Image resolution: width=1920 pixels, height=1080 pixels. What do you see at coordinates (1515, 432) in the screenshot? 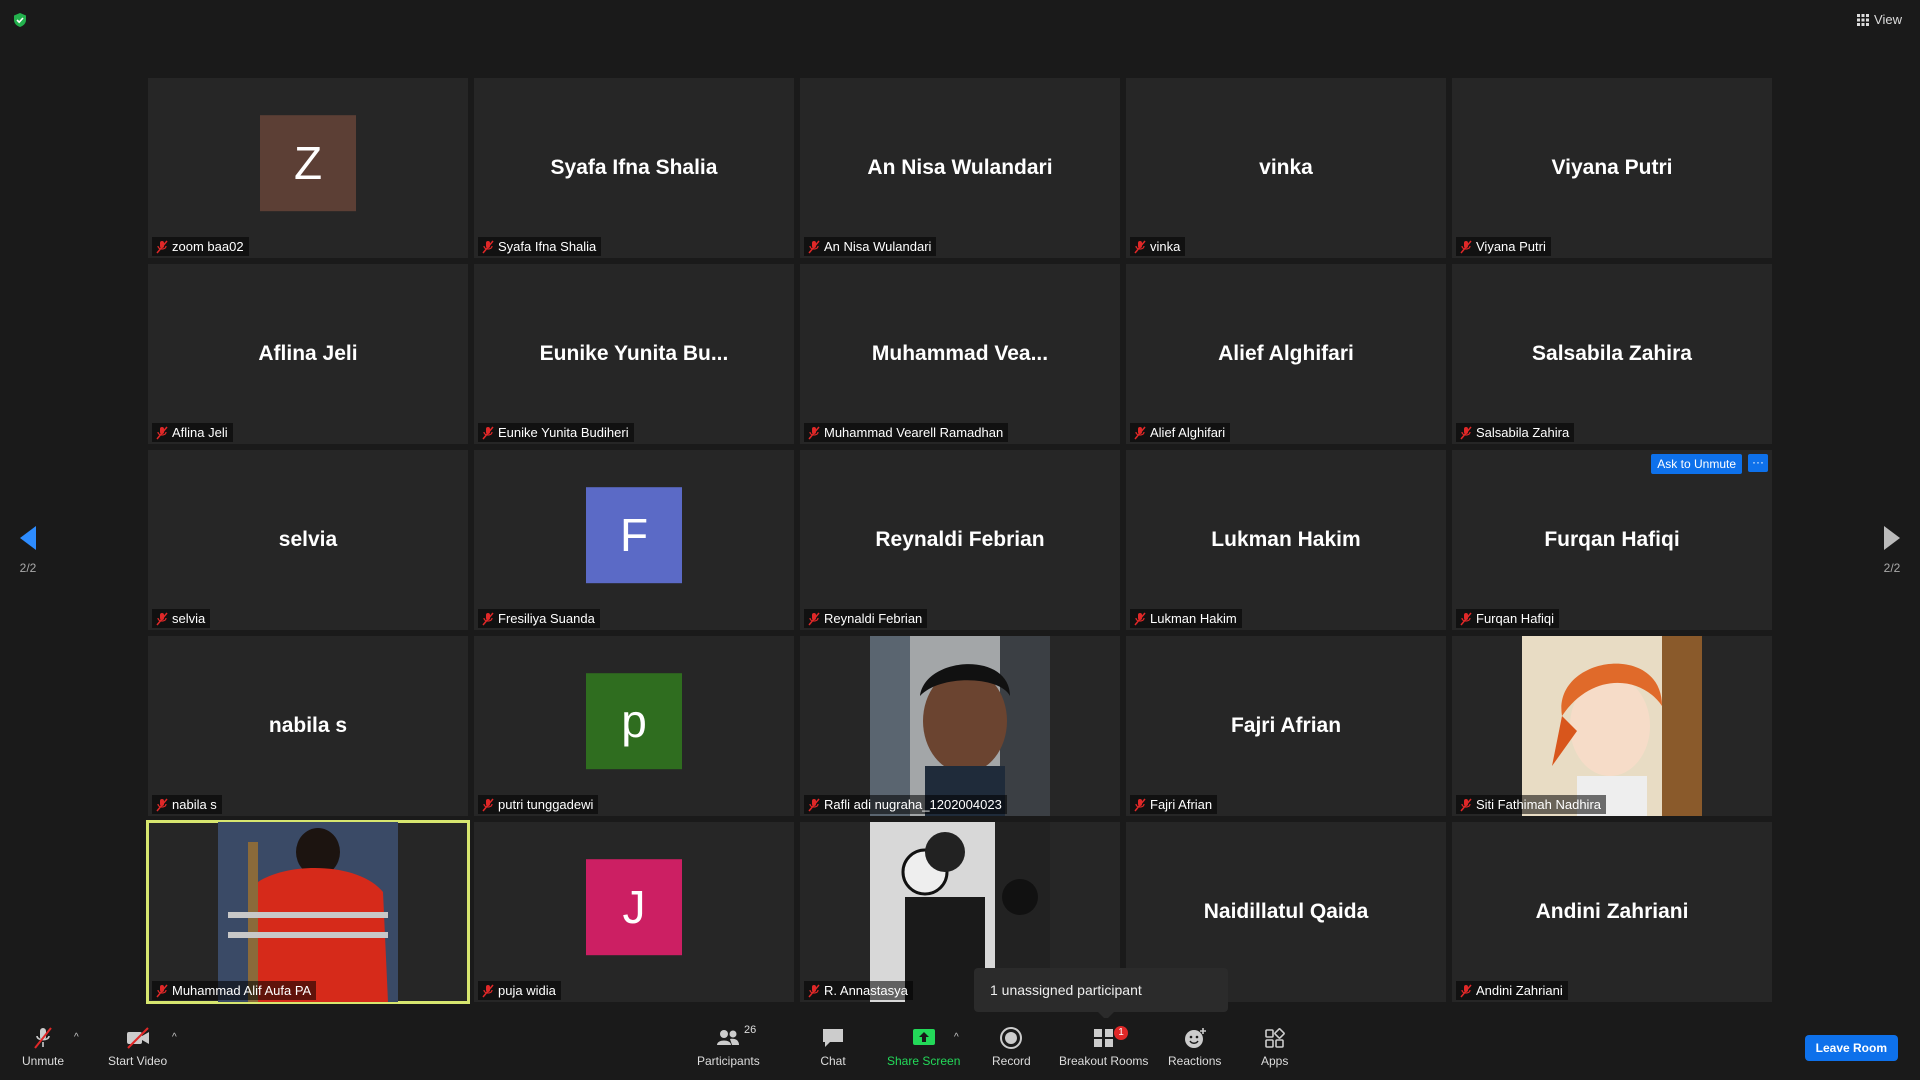
I see `participant-name-label: Salsabila Zahira` at bounding box center [1515, 432].